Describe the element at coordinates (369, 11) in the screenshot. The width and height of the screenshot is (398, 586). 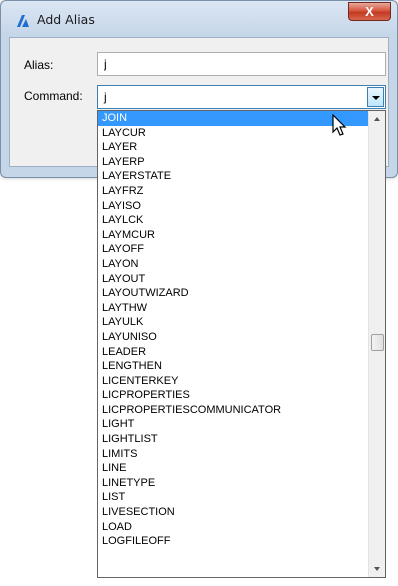
I see `close-button: X` at that location.